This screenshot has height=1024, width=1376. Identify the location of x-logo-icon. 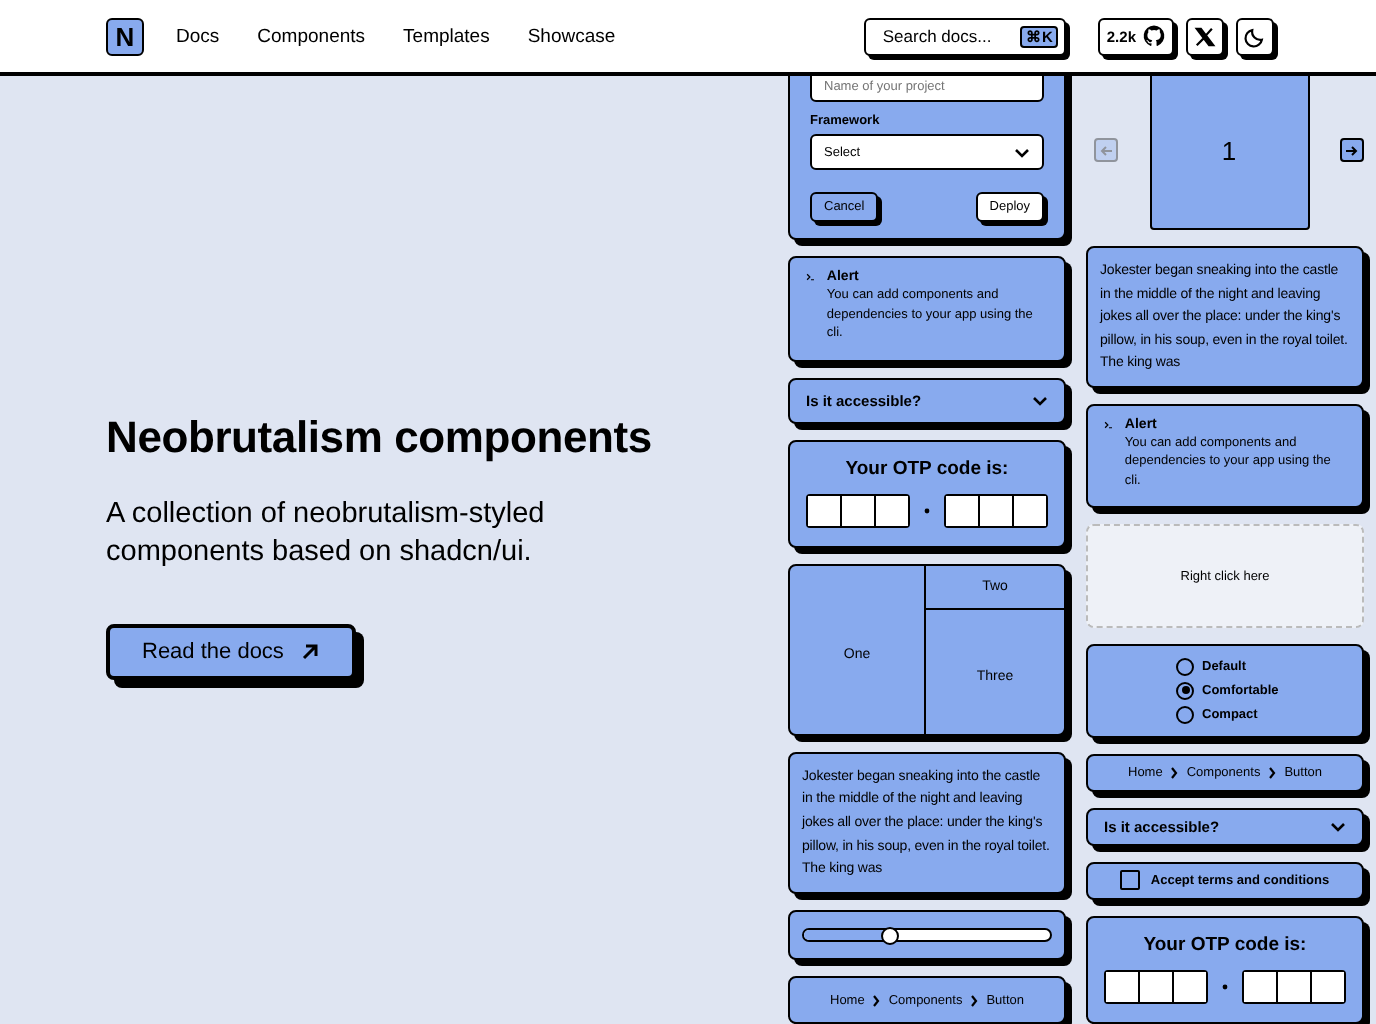
(1205, 36).